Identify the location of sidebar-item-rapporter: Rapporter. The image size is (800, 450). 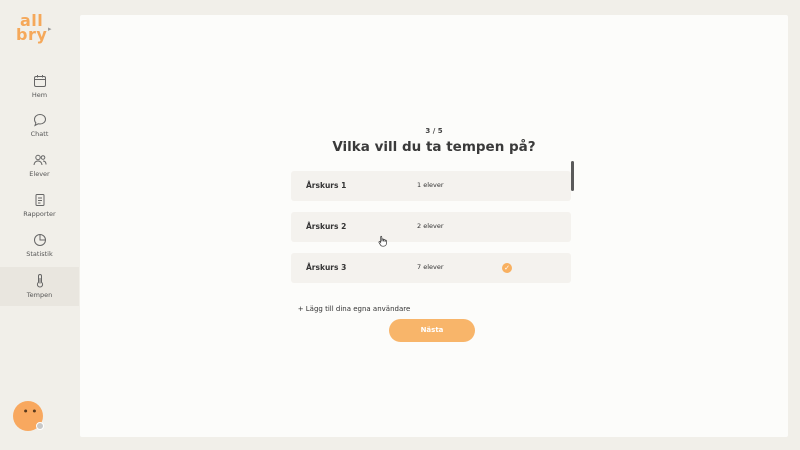
(39, 213).